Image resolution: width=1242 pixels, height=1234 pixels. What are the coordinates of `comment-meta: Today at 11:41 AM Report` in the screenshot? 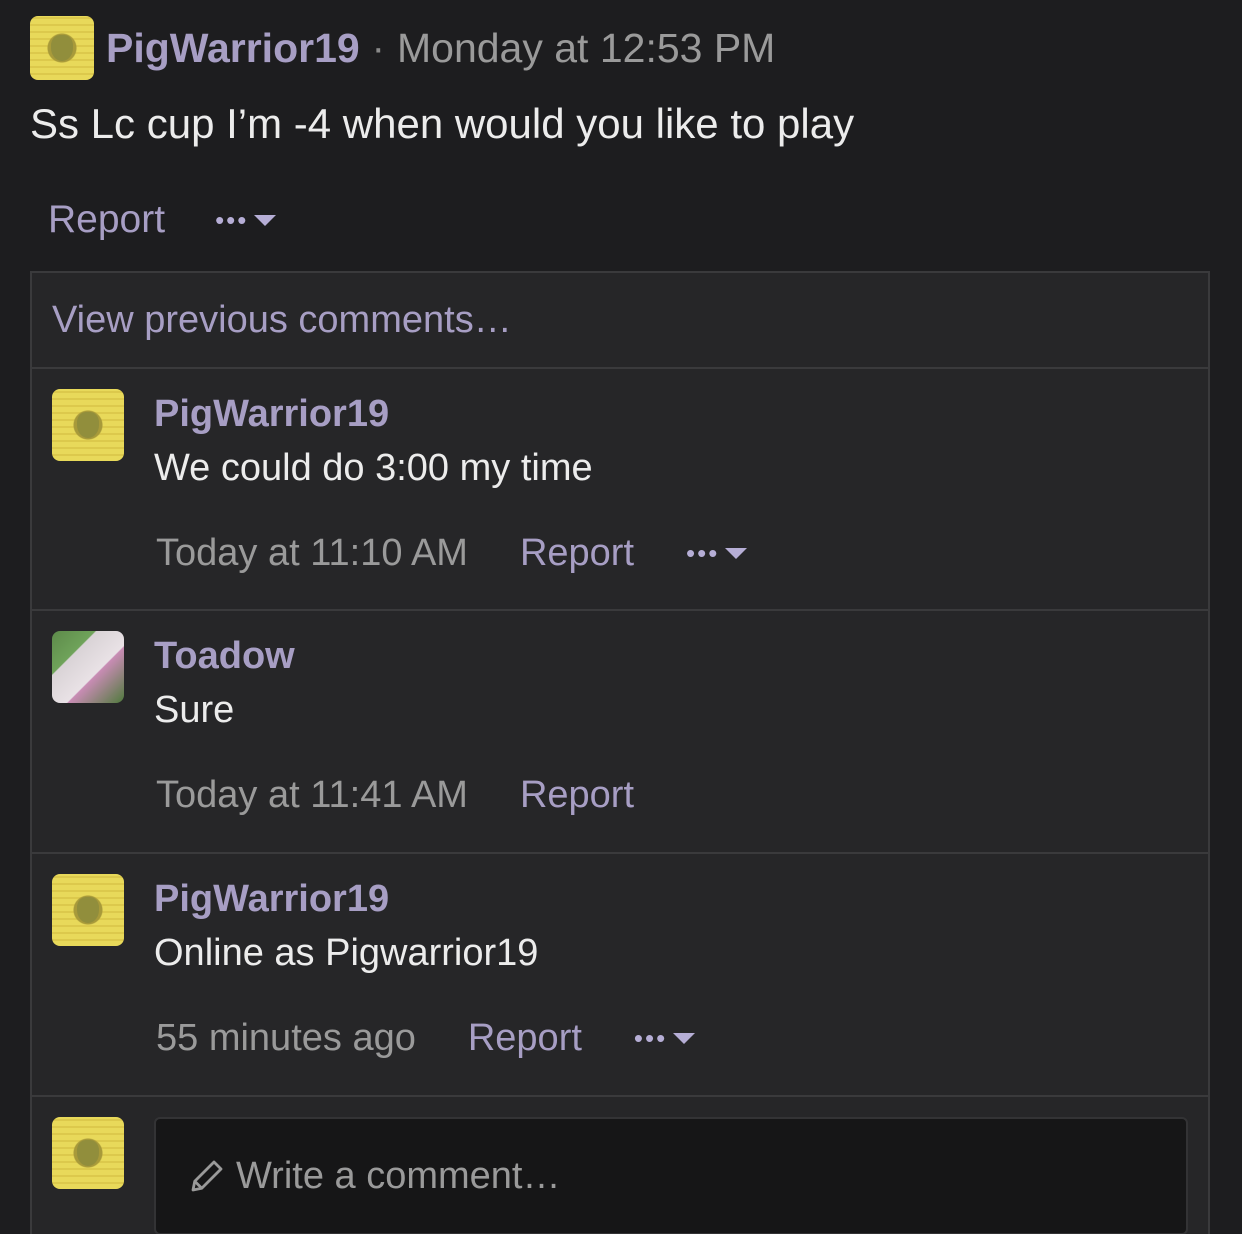 It's located at (395, 795).